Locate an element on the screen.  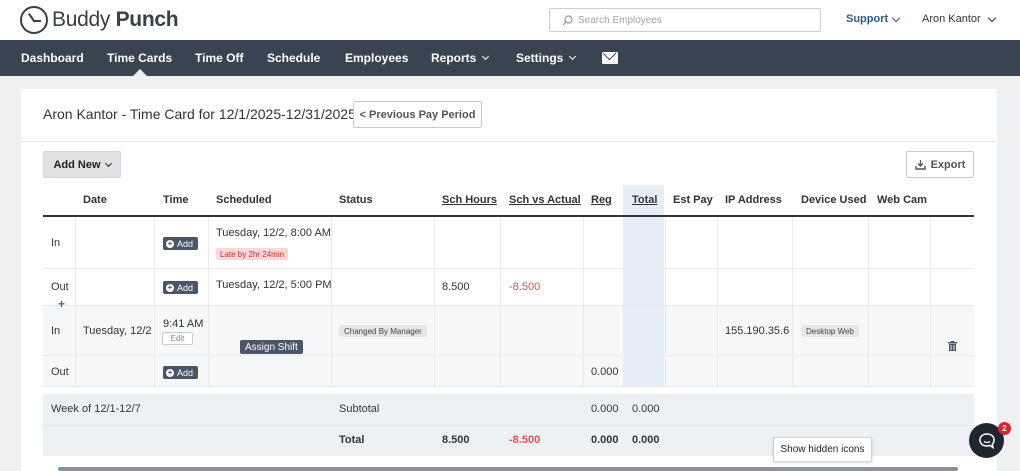
trash-icon is located at coordinates (952, 346).